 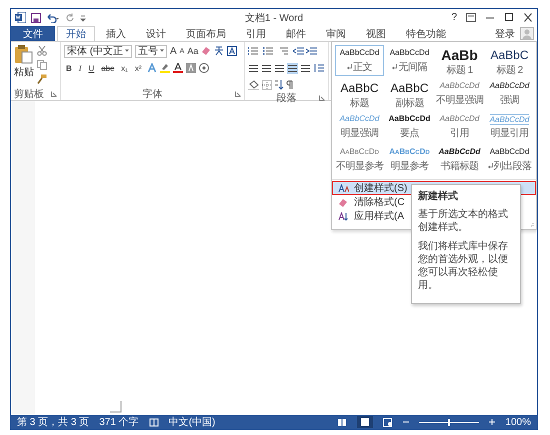 What do you see at coordinates (438, 196) in the screenshot?
I see `tooltip-title: 新建样式` at bounding box center [438, 196].